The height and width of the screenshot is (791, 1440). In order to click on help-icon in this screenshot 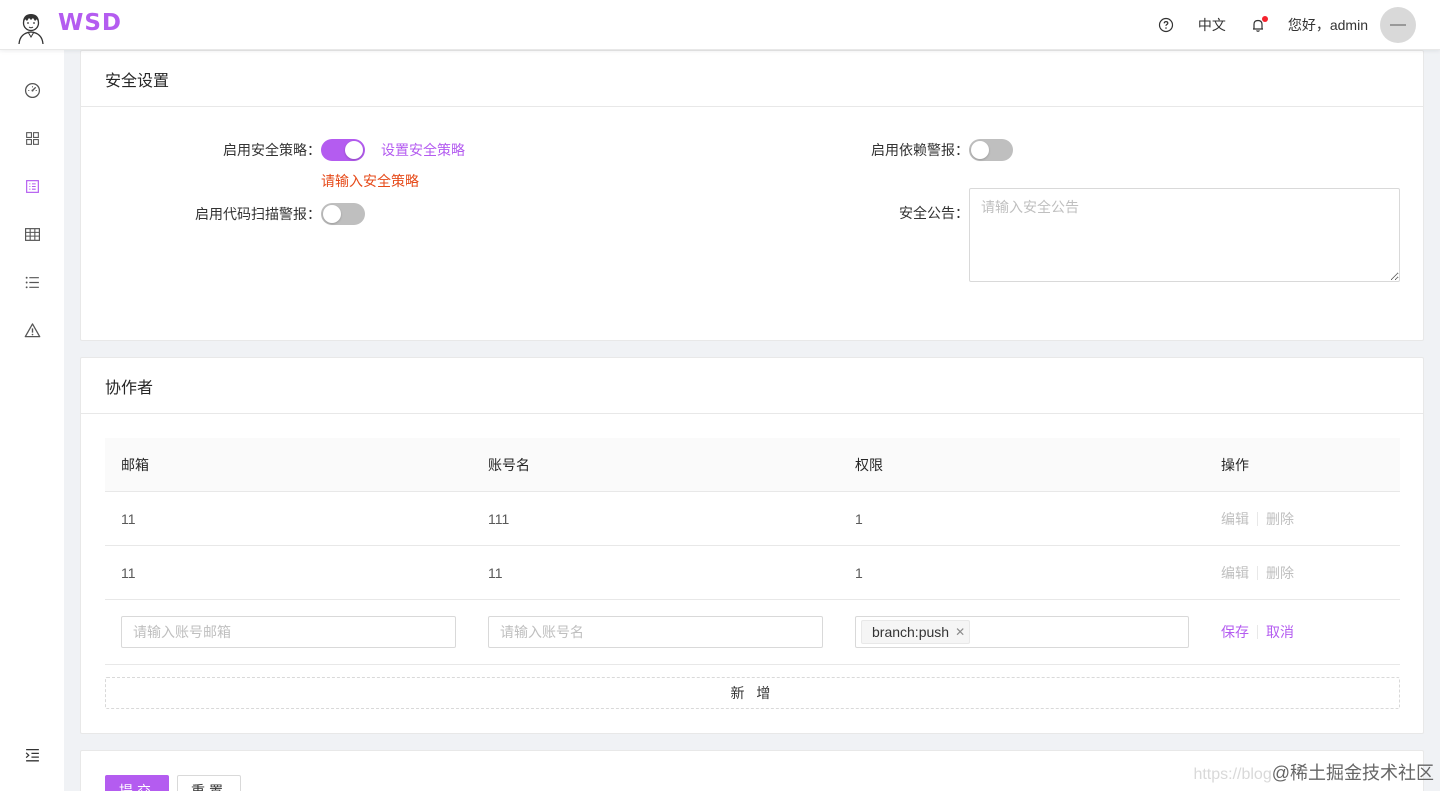, I will do `click(1166, 25)`.